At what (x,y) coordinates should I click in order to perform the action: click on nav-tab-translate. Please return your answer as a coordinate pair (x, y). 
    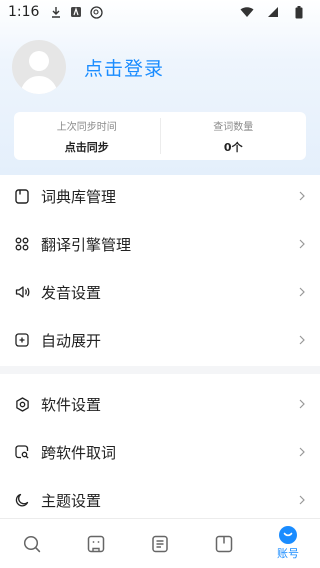
    Looking at the image, I should click on (96, 543).